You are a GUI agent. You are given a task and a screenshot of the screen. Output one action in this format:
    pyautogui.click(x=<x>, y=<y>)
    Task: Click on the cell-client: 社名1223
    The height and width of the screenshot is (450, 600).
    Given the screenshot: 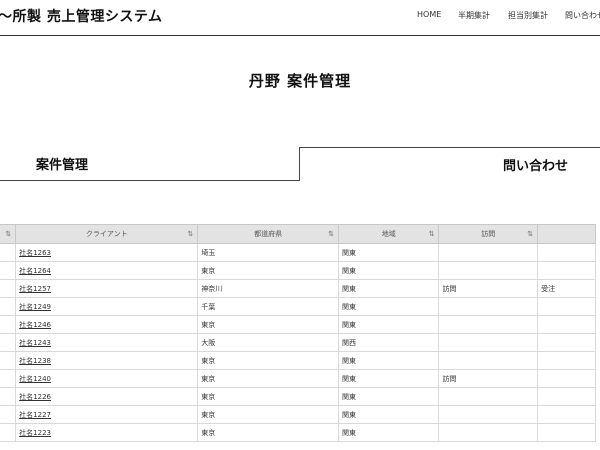 What is the action you would take?
    pyautogui.click(x=107, y=432)
    